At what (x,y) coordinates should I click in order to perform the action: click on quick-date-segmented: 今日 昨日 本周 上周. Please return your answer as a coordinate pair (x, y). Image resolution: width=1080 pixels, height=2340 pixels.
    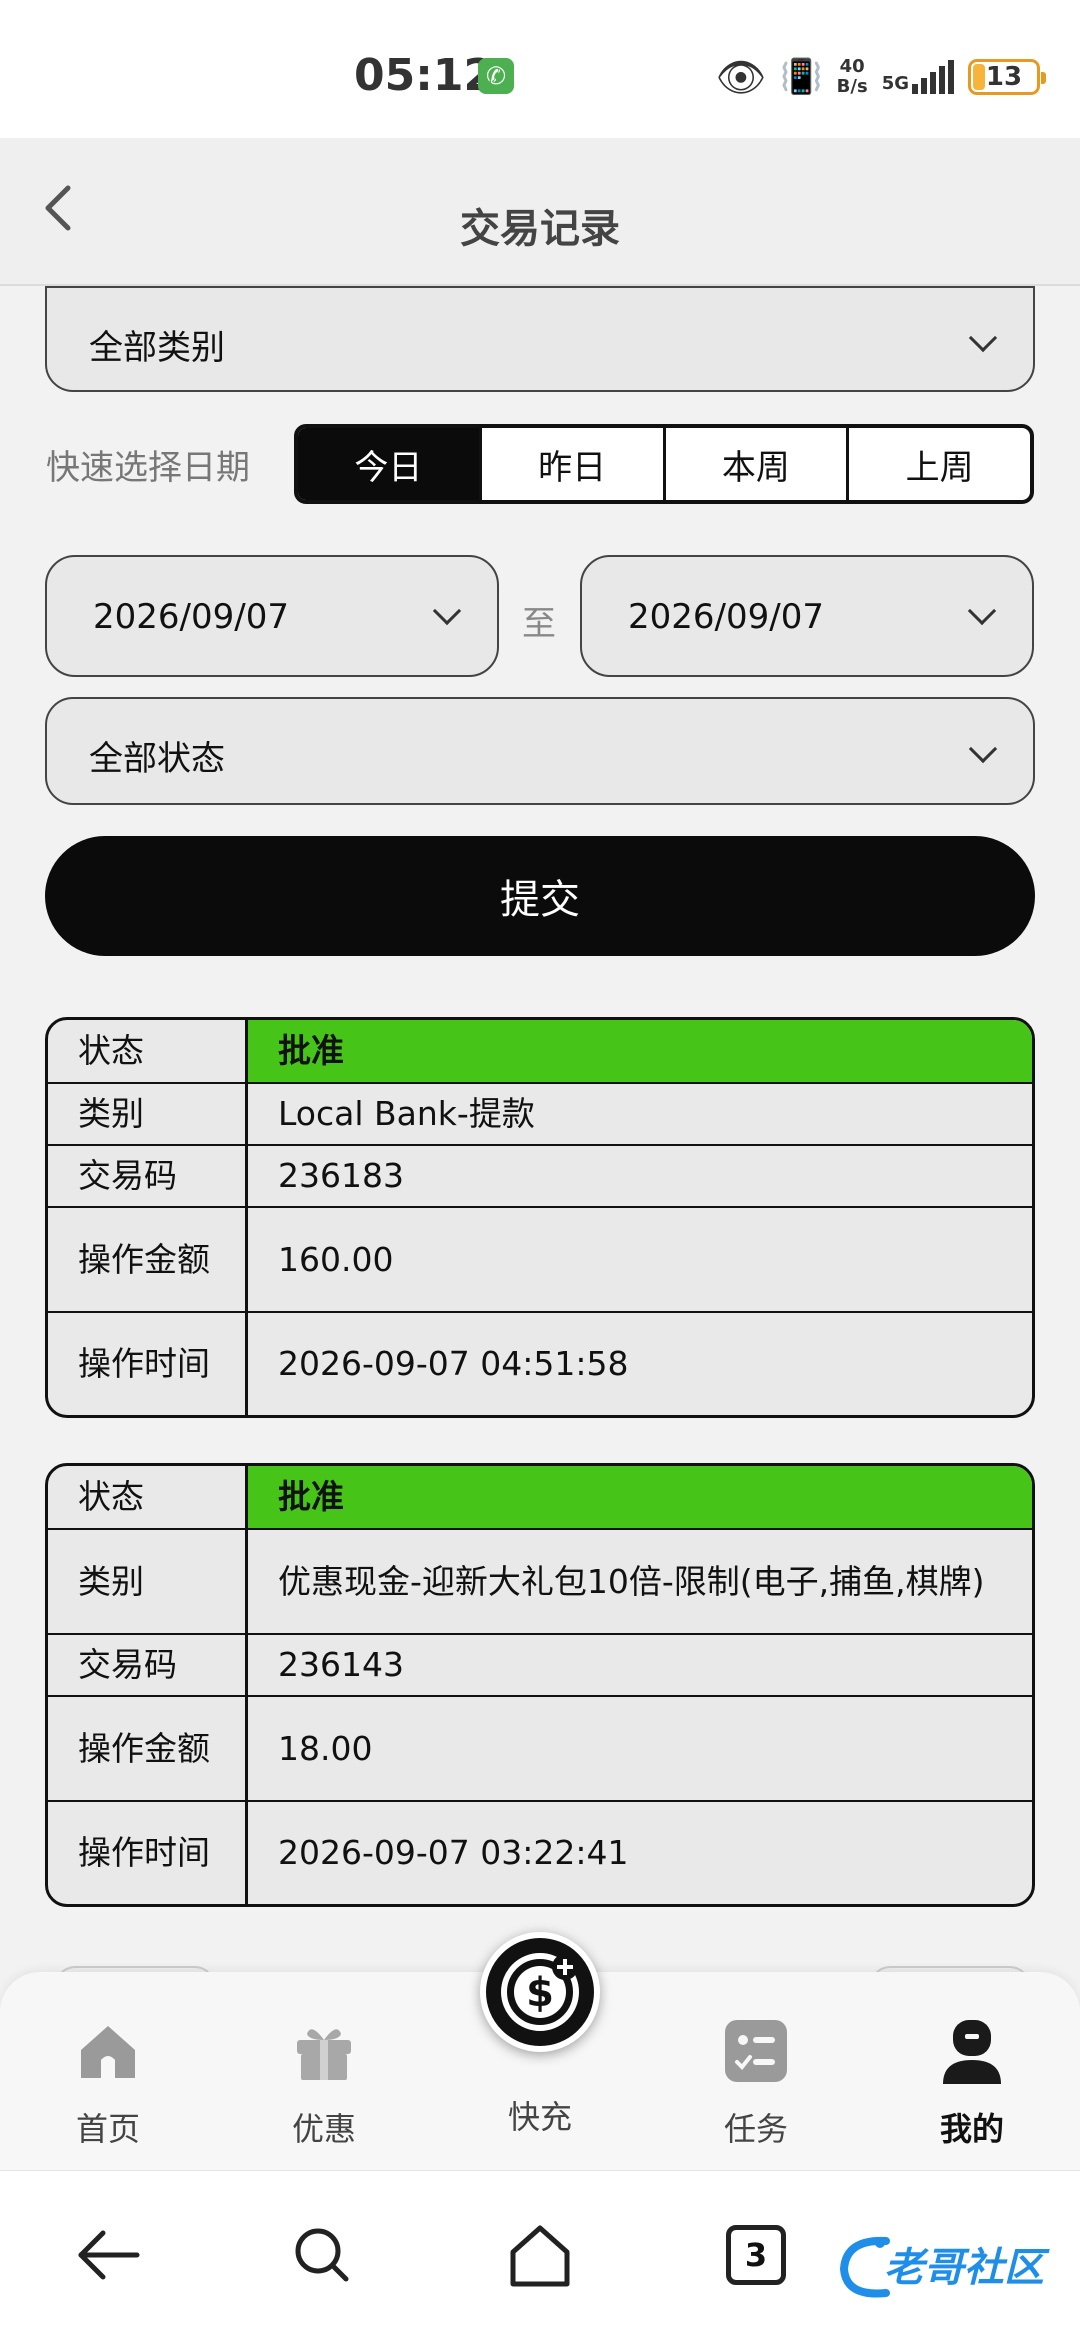
    Looking at the image, I should click on (664, 464).